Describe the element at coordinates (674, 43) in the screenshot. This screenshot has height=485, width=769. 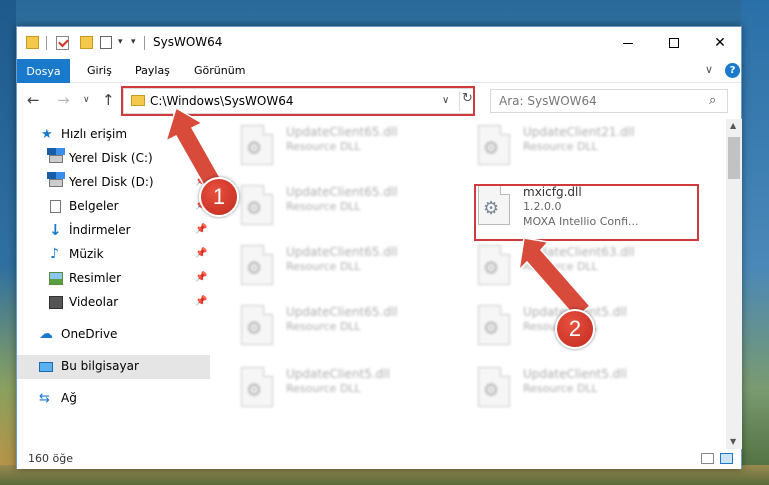
I see `maximize-button` at that location.